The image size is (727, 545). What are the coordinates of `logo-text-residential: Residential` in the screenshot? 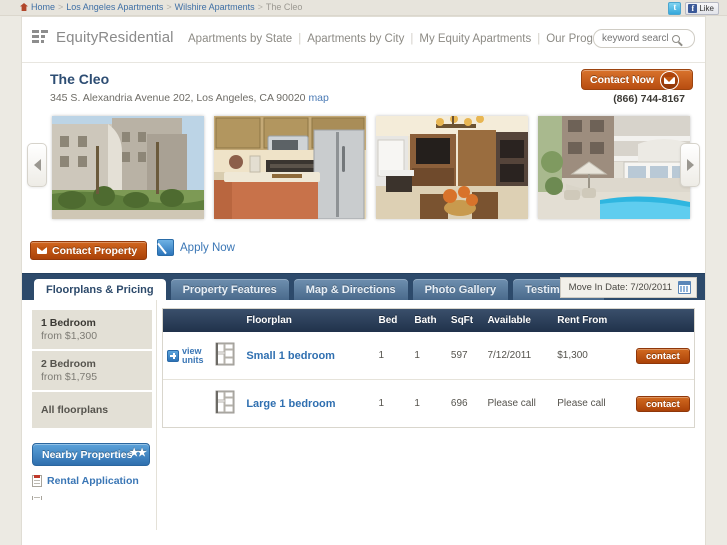 It's located at (136, 37).